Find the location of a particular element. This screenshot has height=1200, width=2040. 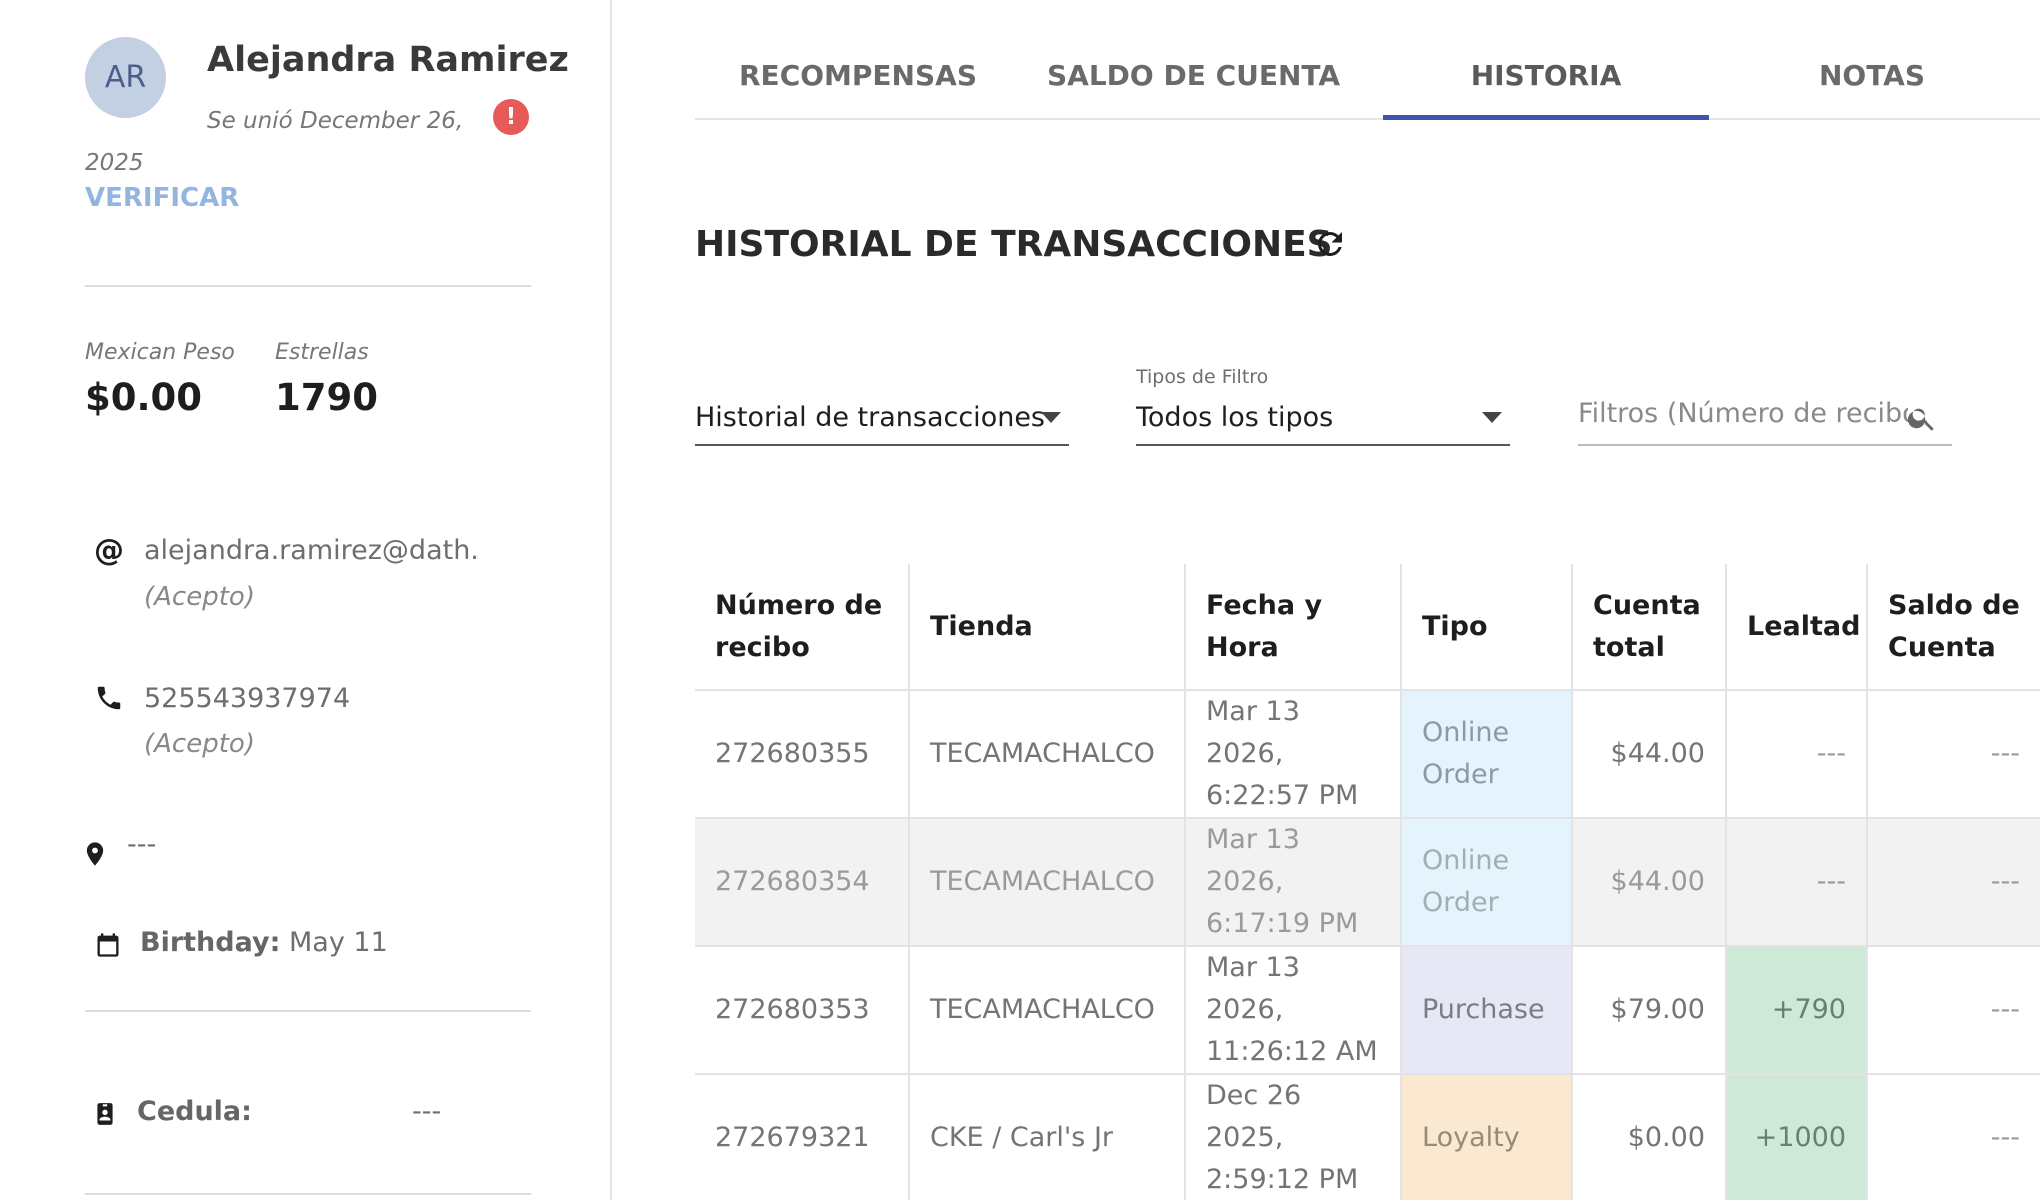

receipt-filter-input is located at coordinates (1743, 413).